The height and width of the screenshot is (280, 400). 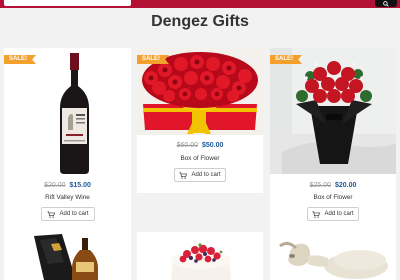 I want to click on product-card-sheep, so click(x=333, y=256).